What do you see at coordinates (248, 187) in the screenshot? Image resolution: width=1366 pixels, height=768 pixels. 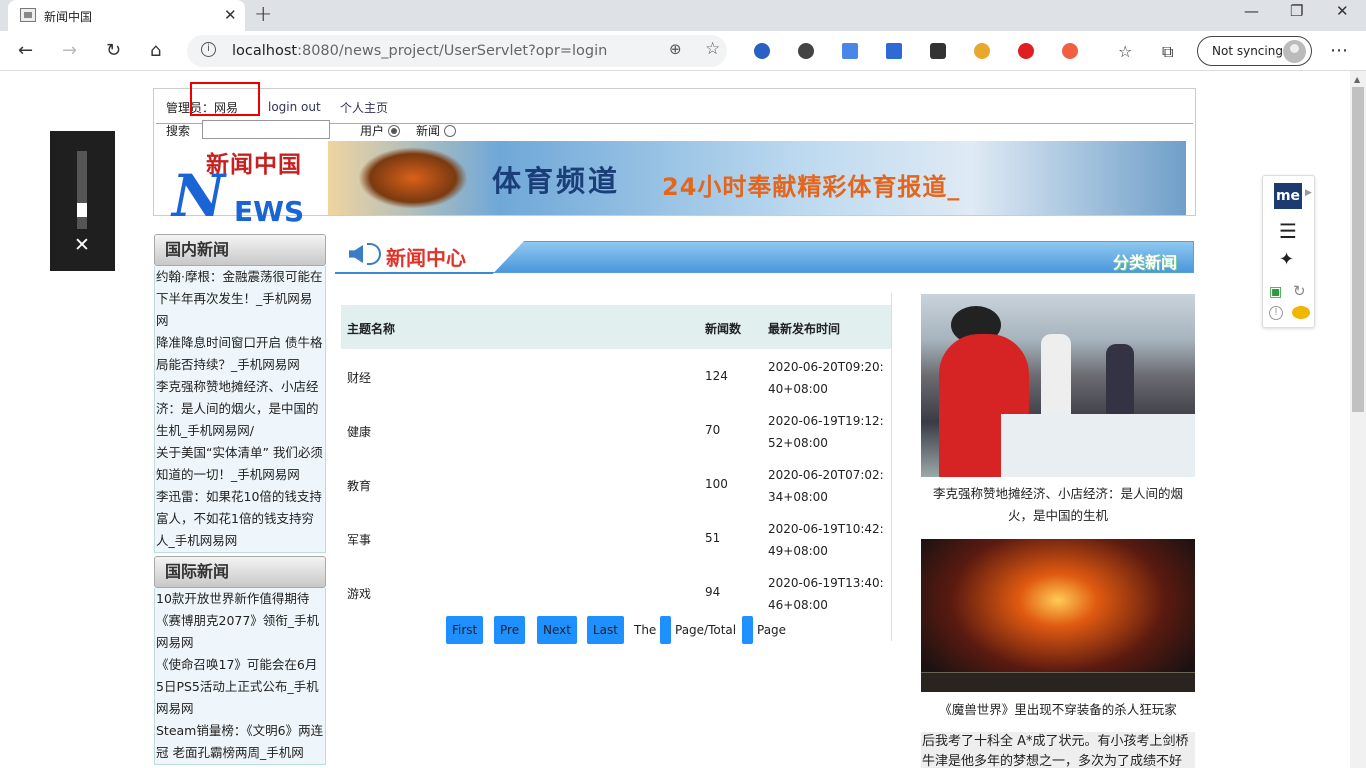 I see `site-logo: 新闻中国 N EWS` at bounding box center [248, 187].